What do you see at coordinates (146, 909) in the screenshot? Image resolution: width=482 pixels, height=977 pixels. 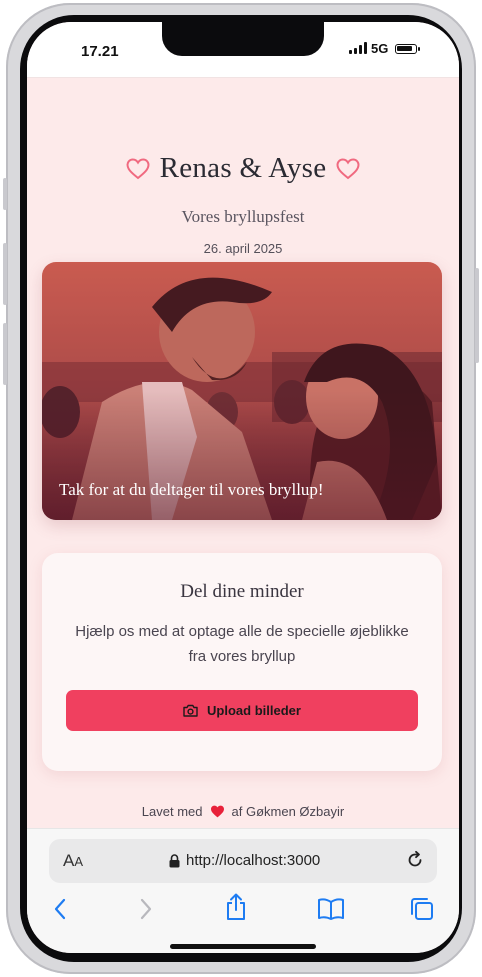 I see `forward-icon` at bounding box center [146, 909].